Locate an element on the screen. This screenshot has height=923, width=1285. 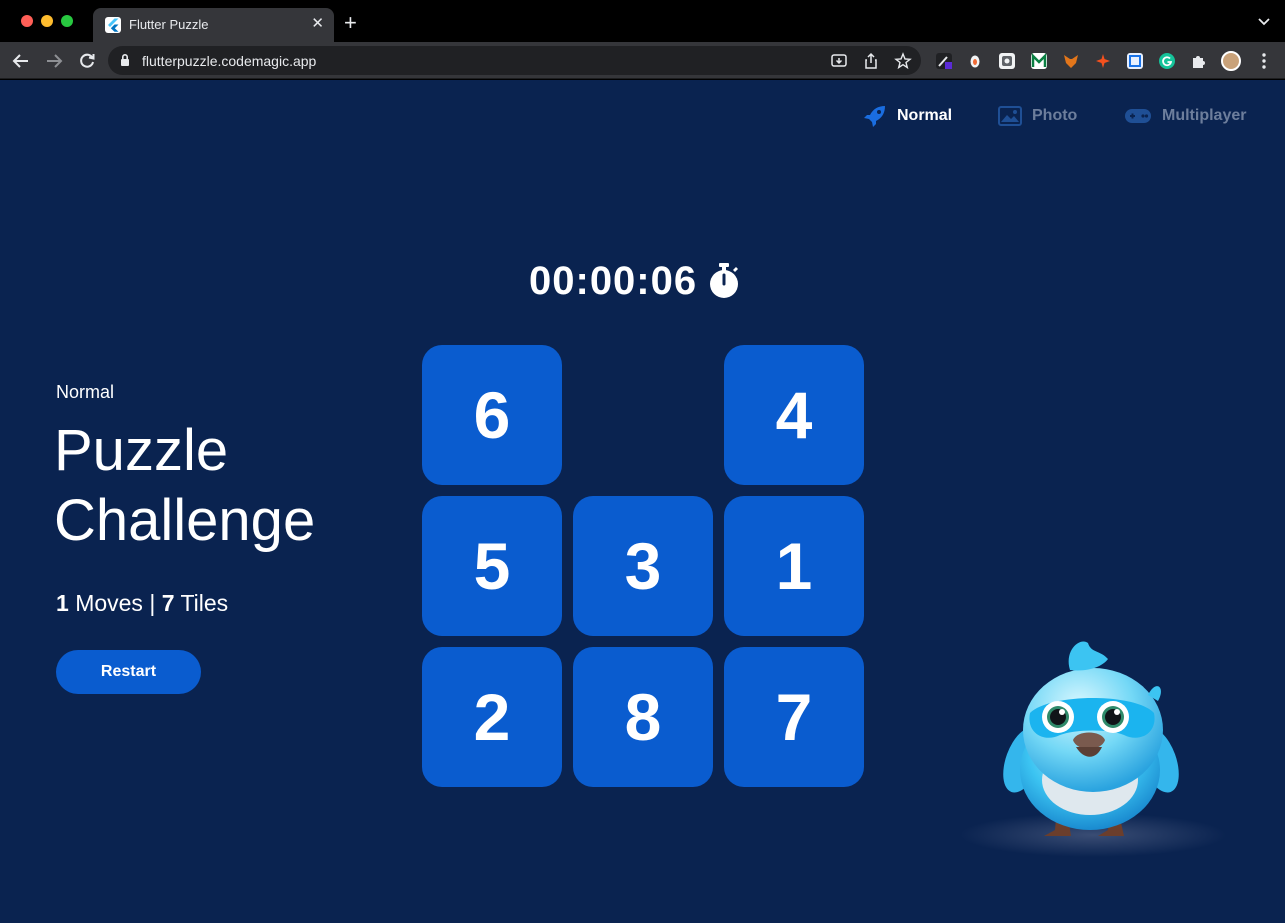
move-tile-stats: 1 Moves | 7 Tiles is located at coordinates (142, 603).